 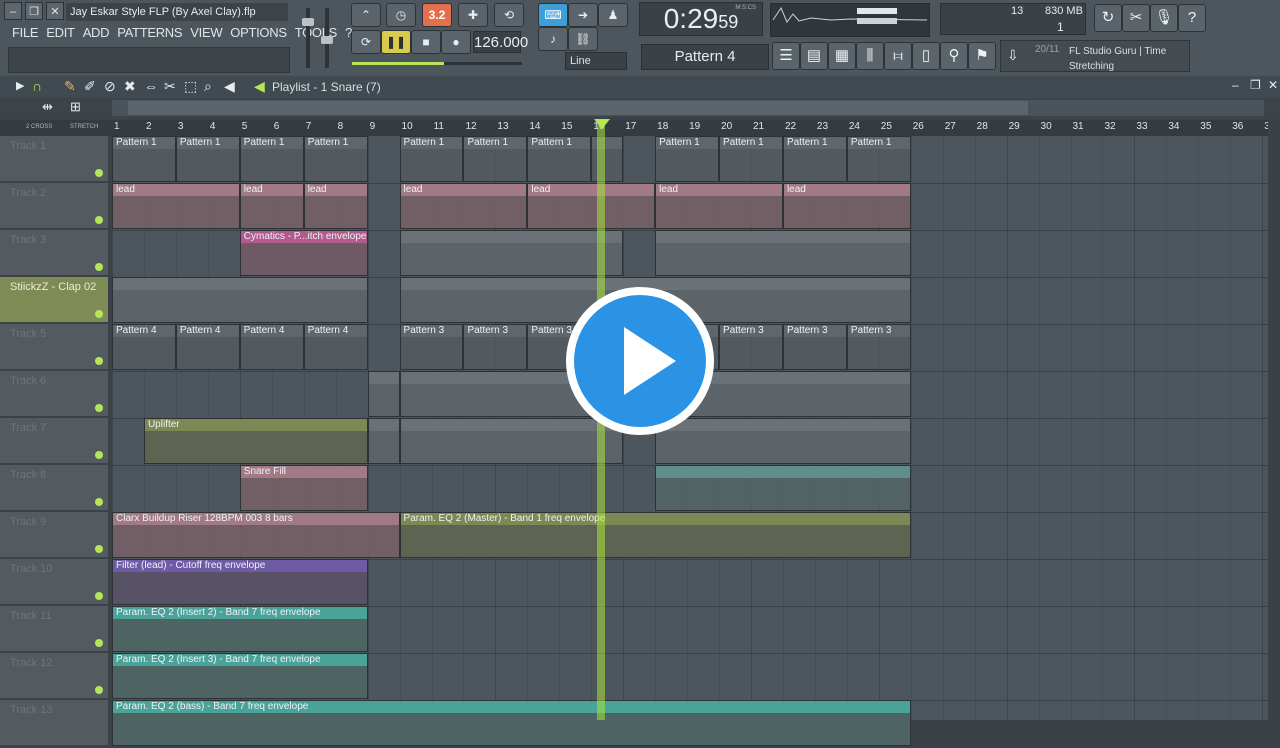 What do you see at coordinates (1274, 419) in the screenshot?
I see `vertical-scrollbar` at bounding box center [1274, 419].